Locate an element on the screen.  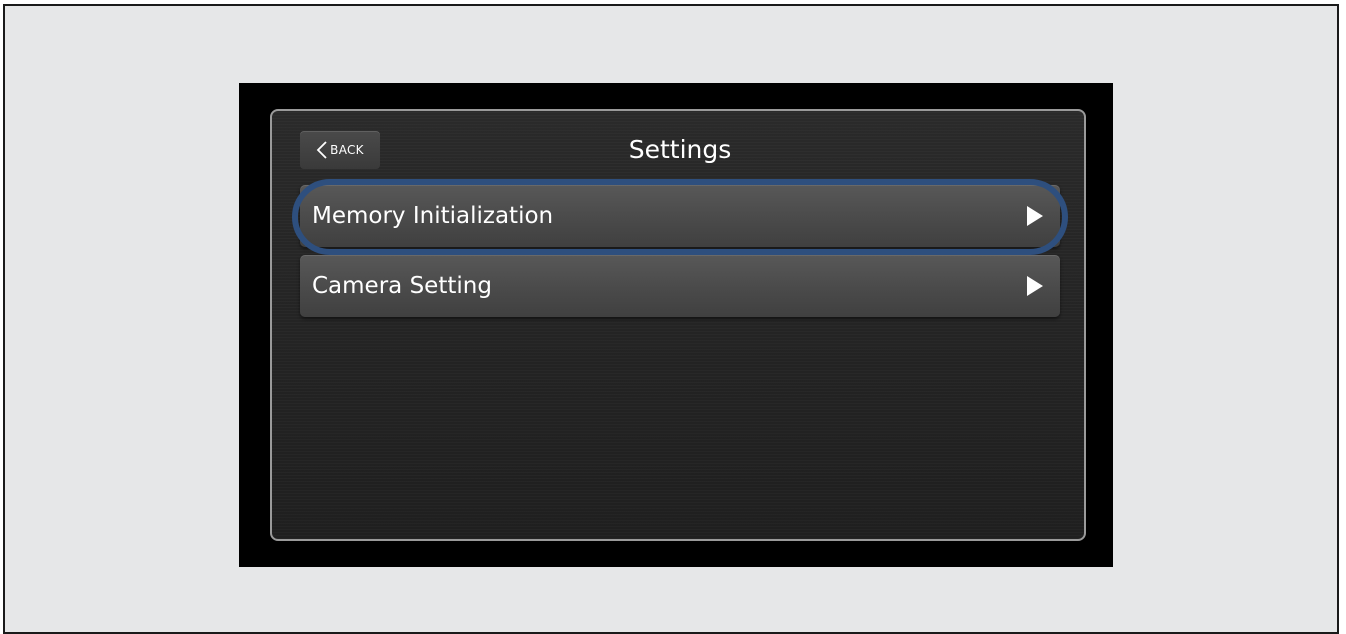
menu-item-label: Memory Initialization is located at coordinates (433, 216).